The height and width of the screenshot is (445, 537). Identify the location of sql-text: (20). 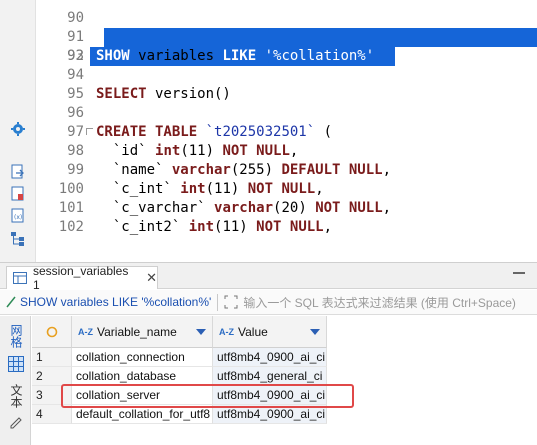
(294, 208).